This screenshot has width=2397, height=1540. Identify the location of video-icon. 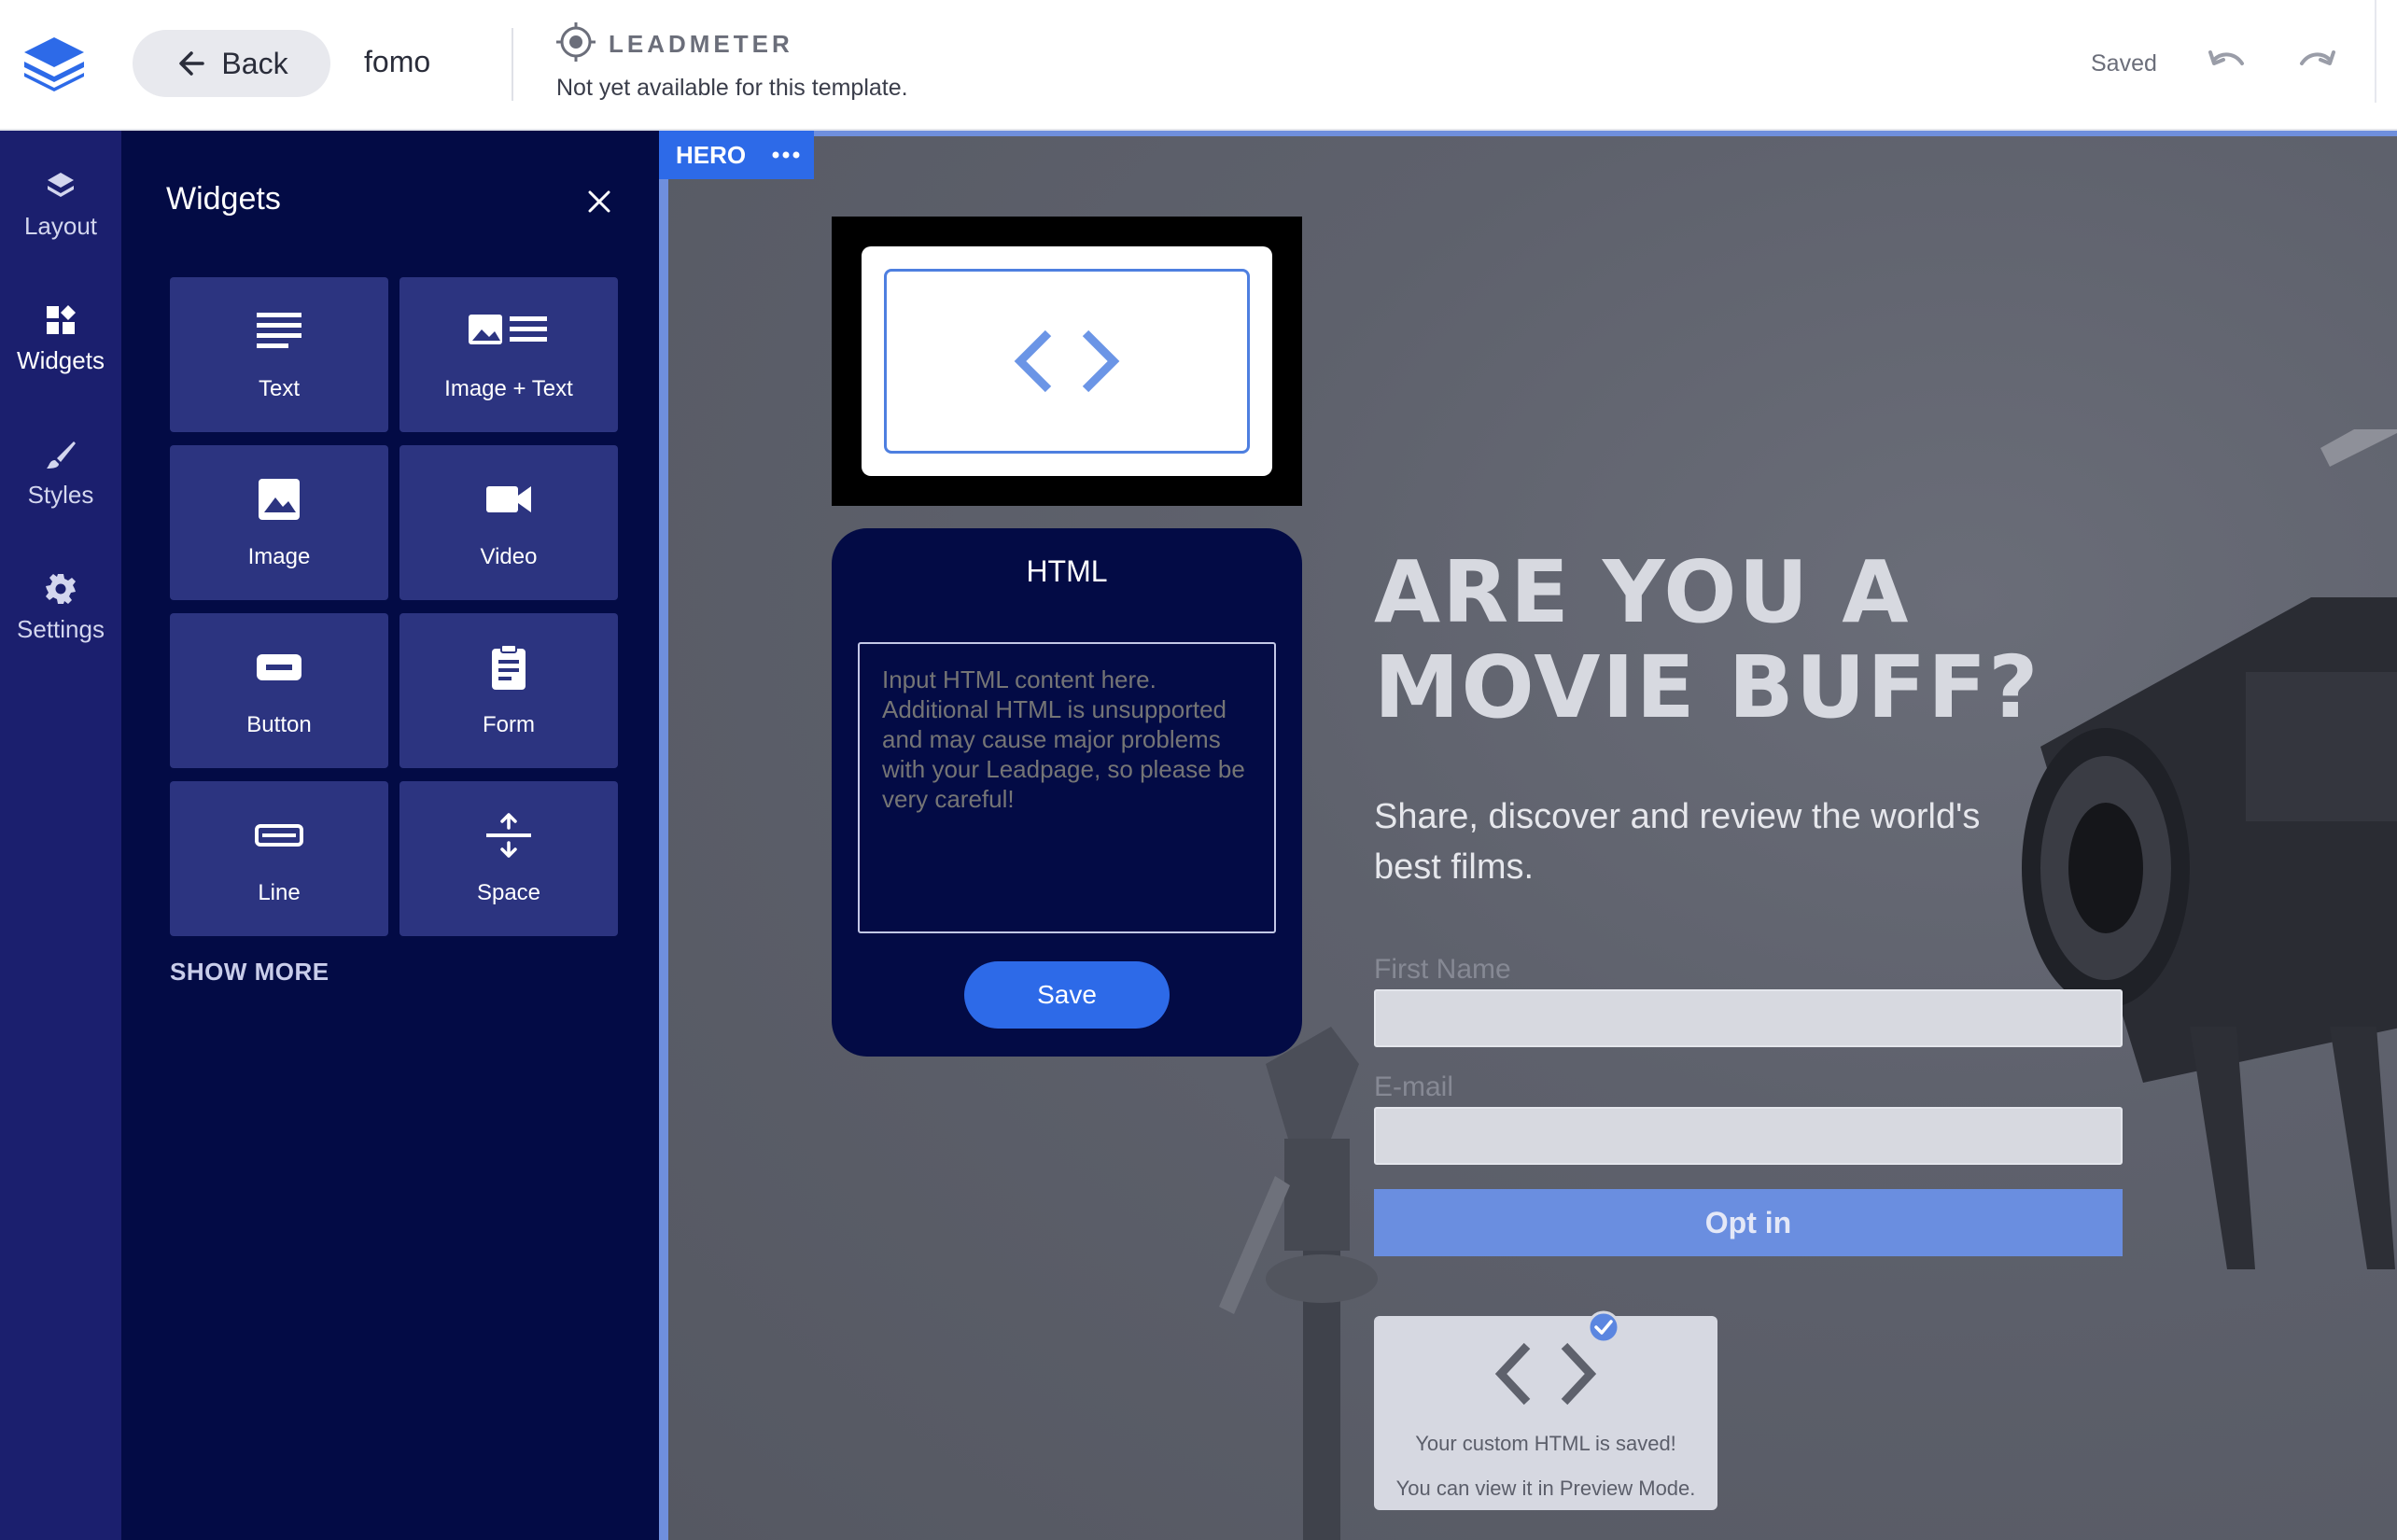
(509, 499).